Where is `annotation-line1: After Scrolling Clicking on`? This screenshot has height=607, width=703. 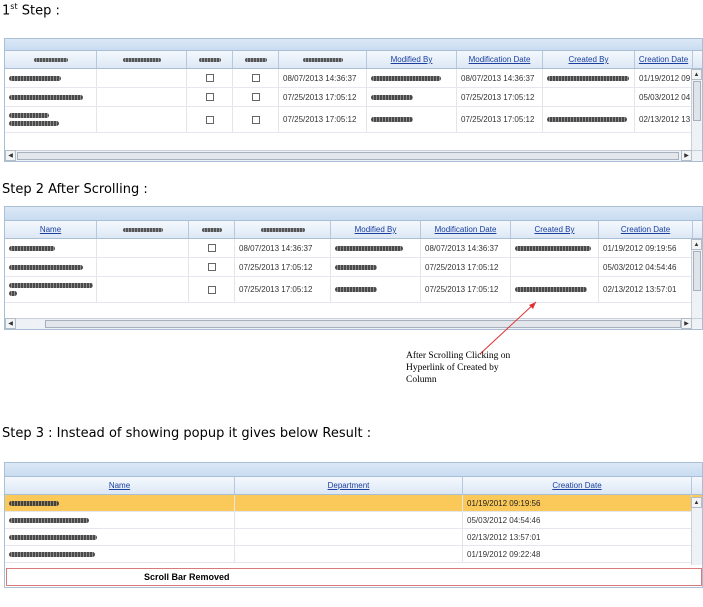
annotation-line1: After Scrolling Clicking on is located at coordinates (458, 356).